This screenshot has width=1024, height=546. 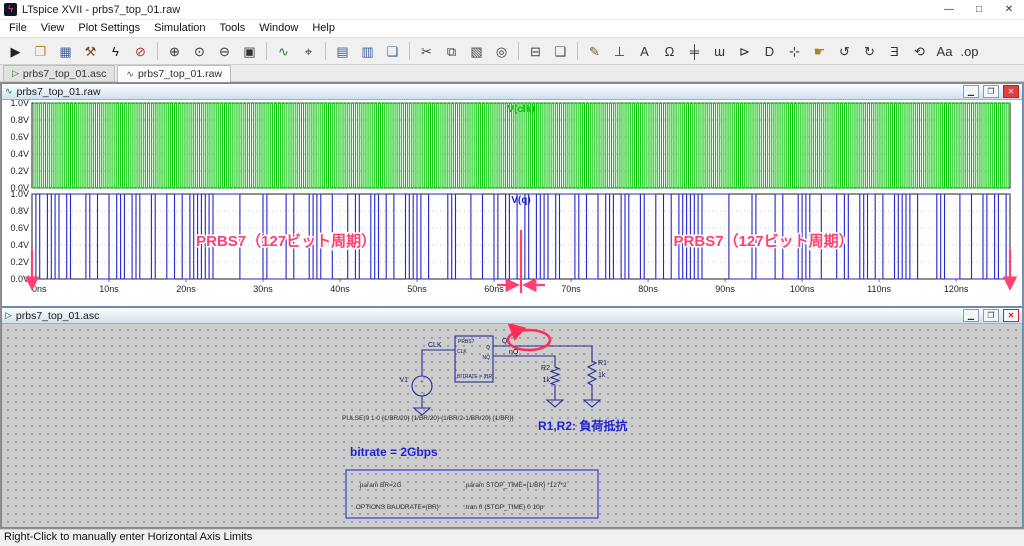 I want to click on svg-text: 10ns, so click(x=109, y=289).